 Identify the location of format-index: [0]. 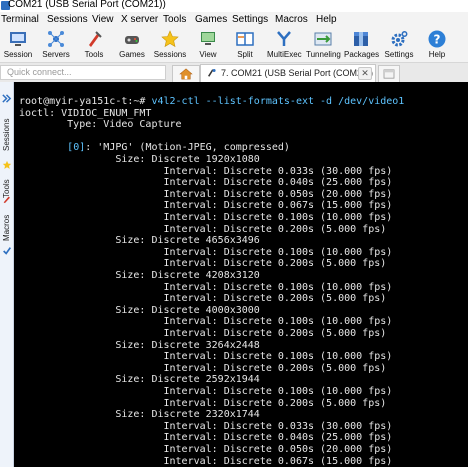
(76, 148).